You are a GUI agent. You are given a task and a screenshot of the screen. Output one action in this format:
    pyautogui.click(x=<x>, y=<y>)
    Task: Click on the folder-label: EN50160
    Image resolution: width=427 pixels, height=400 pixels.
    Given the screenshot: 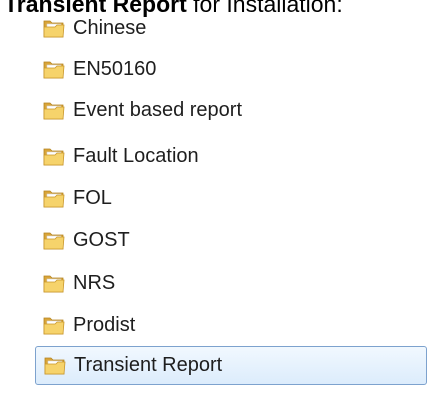 What is the action you would take?
    pyautogui.click(x=115, y=69)
    